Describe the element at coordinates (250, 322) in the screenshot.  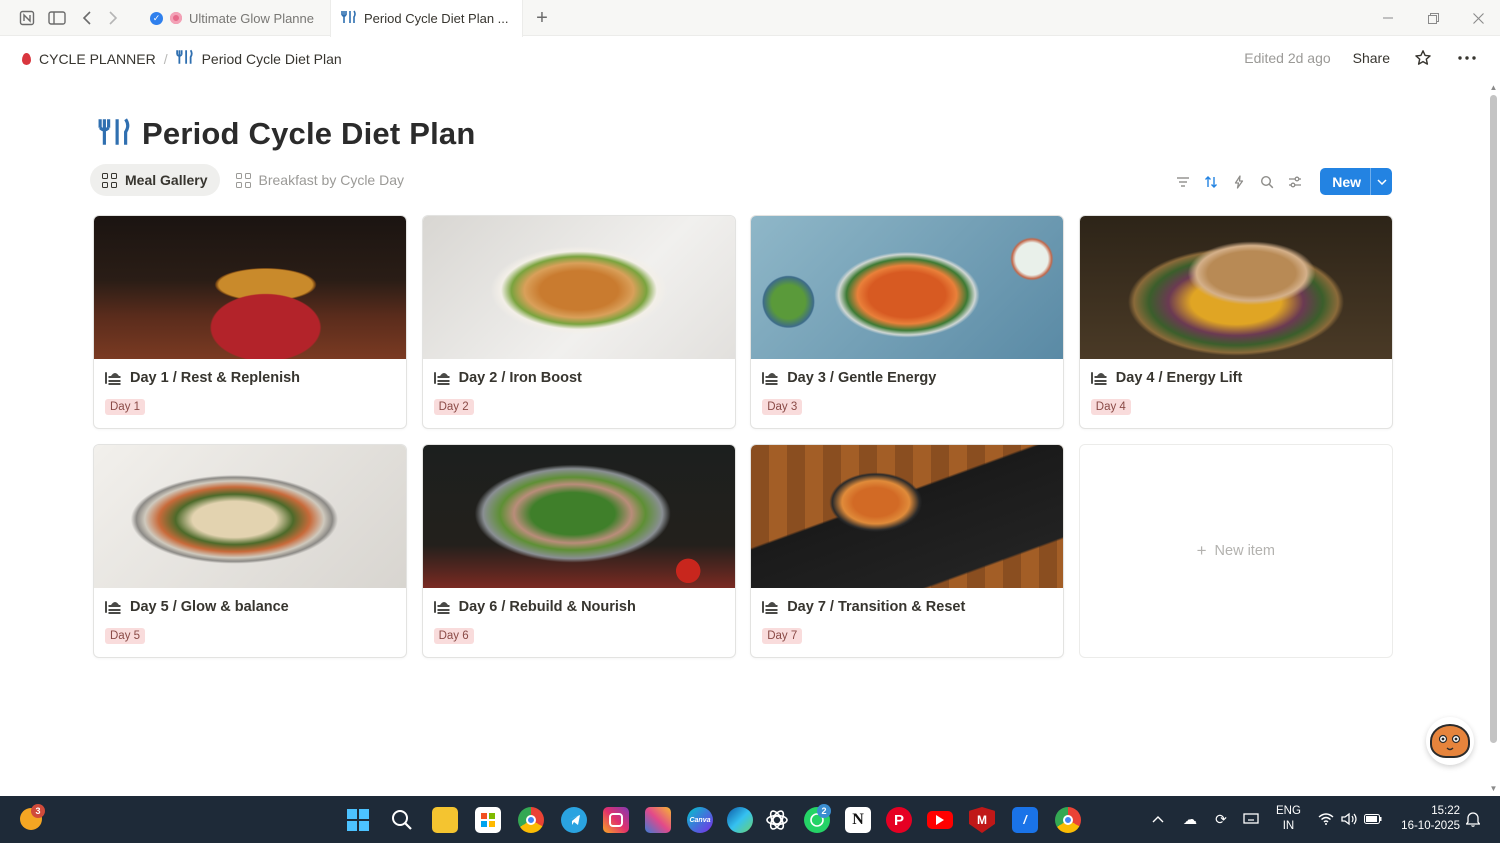
I see `gallery-card: Day 1 / Rest & Replenish Day 1` at that location.